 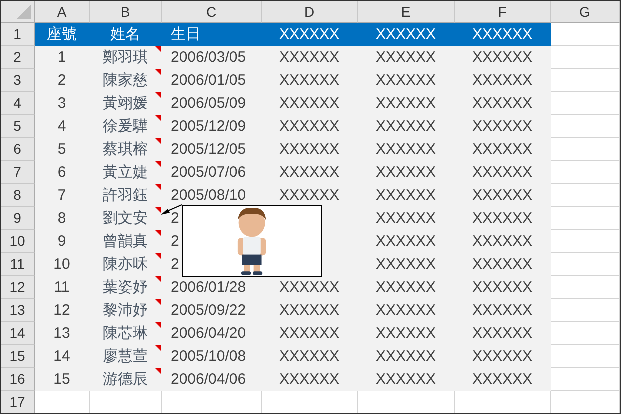 I want to click on header-cell: 座號, so click(x=62, y=34).